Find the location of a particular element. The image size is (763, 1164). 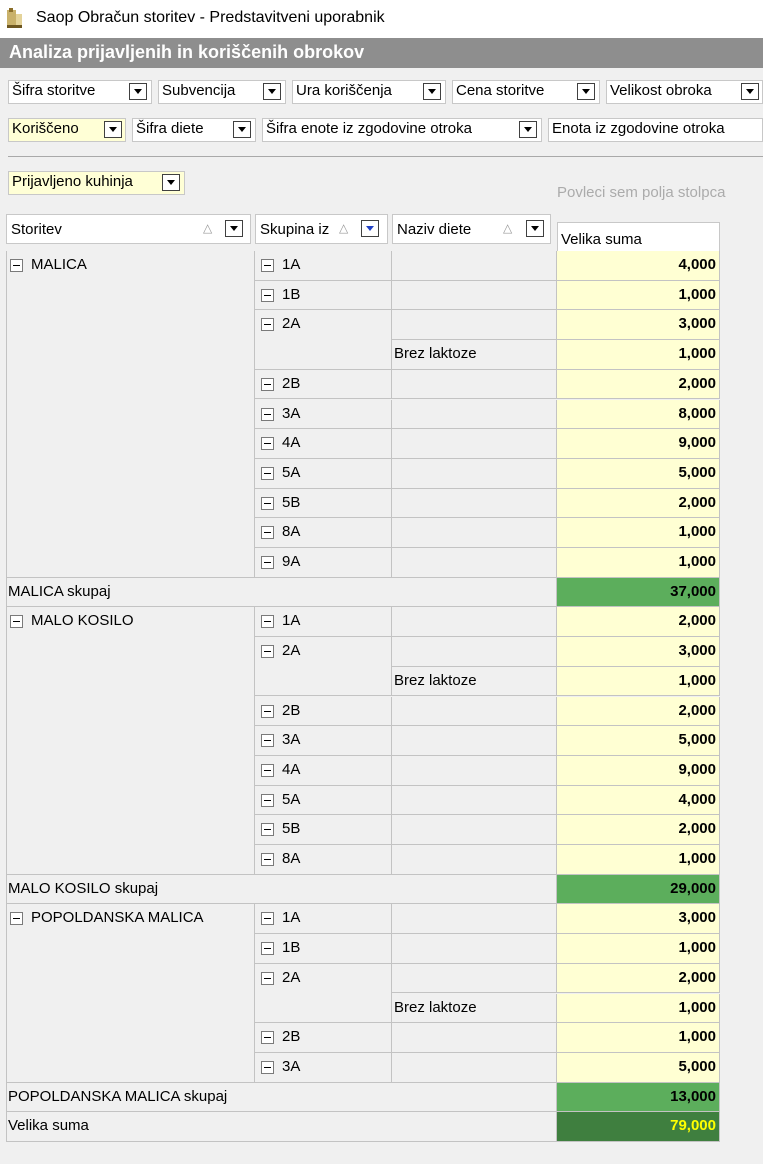

grand-total-label-cell: Velika suma is located at coordinates (281, 1127).